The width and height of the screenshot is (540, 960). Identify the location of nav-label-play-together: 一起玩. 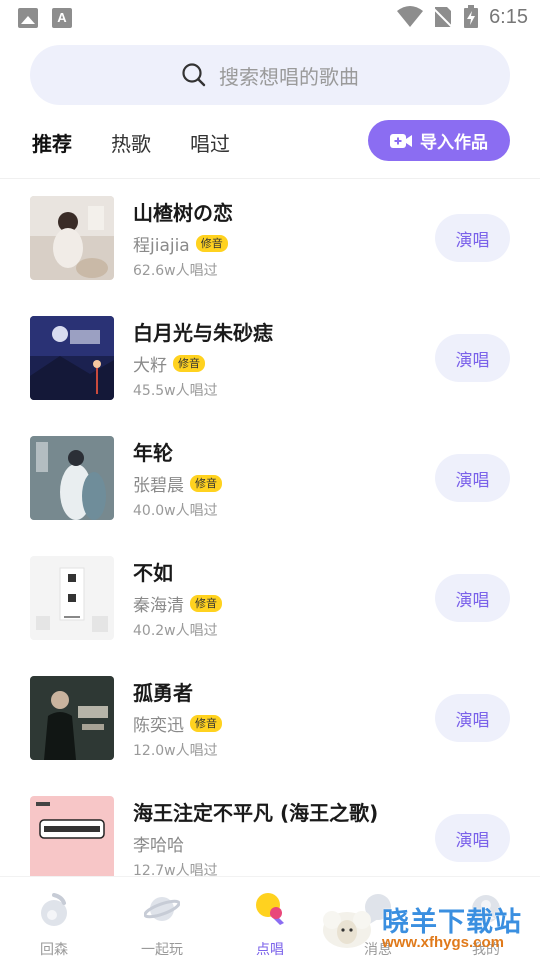
(162, 950).